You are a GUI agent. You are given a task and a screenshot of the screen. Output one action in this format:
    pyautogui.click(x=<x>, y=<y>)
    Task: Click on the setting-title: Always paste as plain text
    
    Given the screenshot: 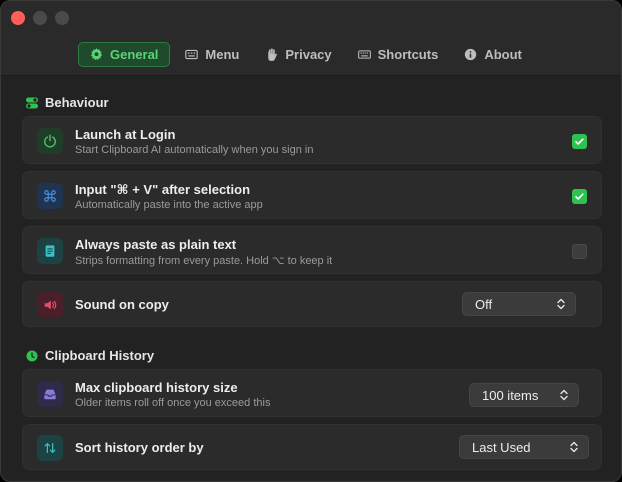 What is the action you would take?
    pyautogui.click(x=156, y=244)
    